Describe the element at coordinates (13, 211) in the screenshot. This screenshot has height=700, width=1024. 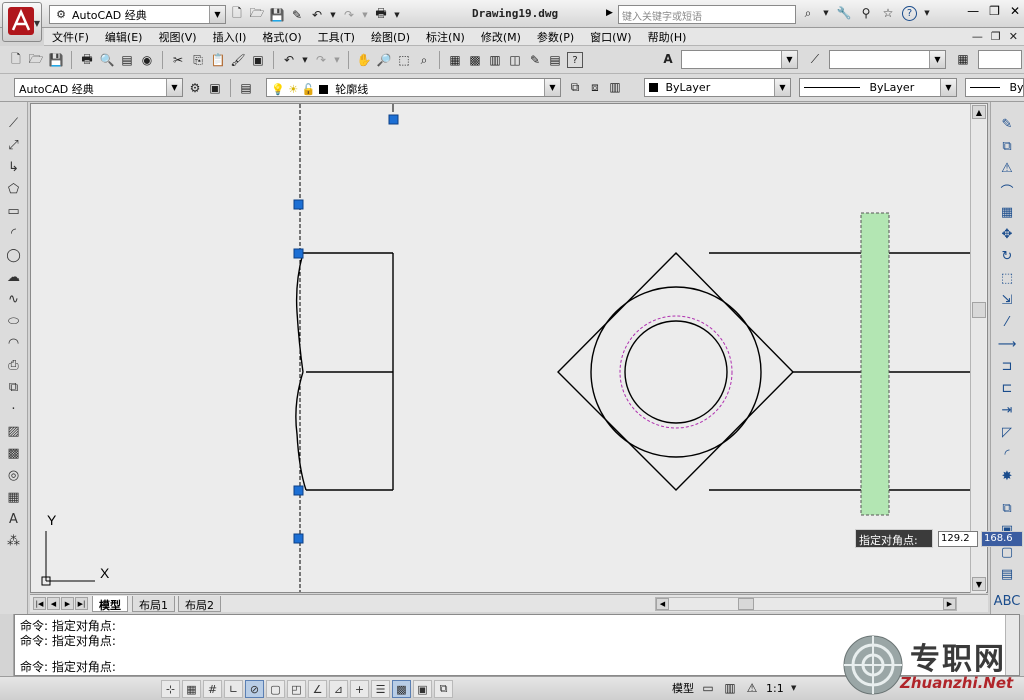
I see `rectangle-icon: ▭` at that location.